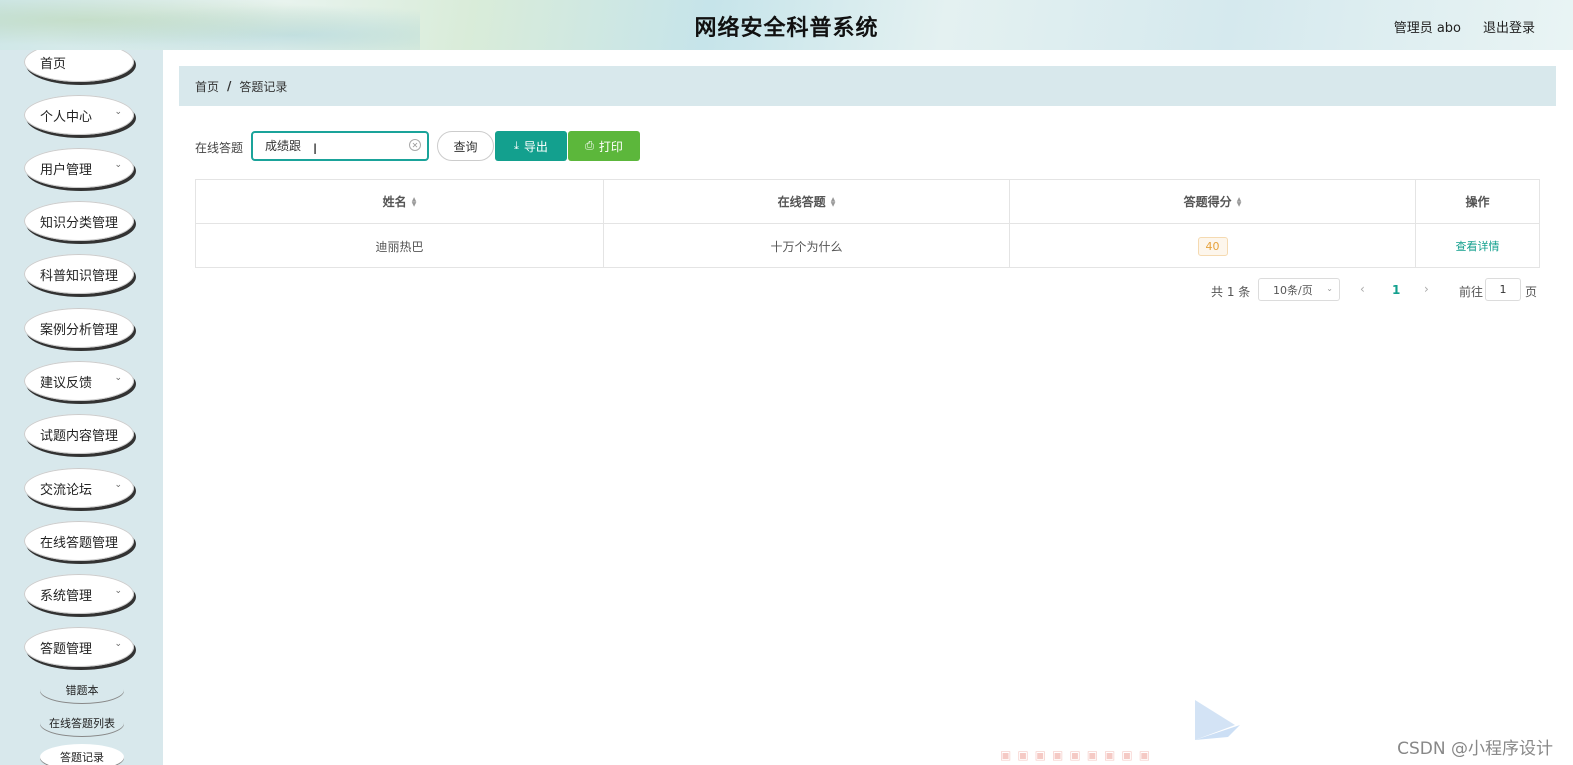  I want to click on print-button: ⎙ 打印, so click(604, 146).